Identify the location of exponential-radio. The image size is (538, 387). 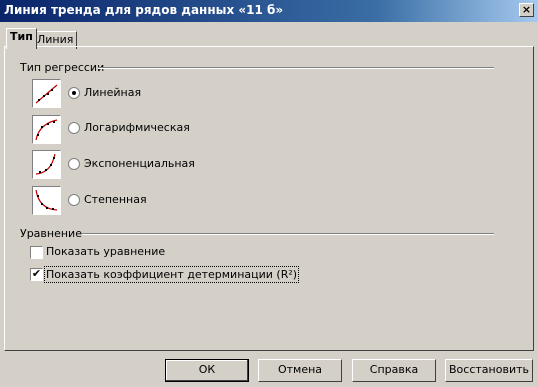
(74, 164).